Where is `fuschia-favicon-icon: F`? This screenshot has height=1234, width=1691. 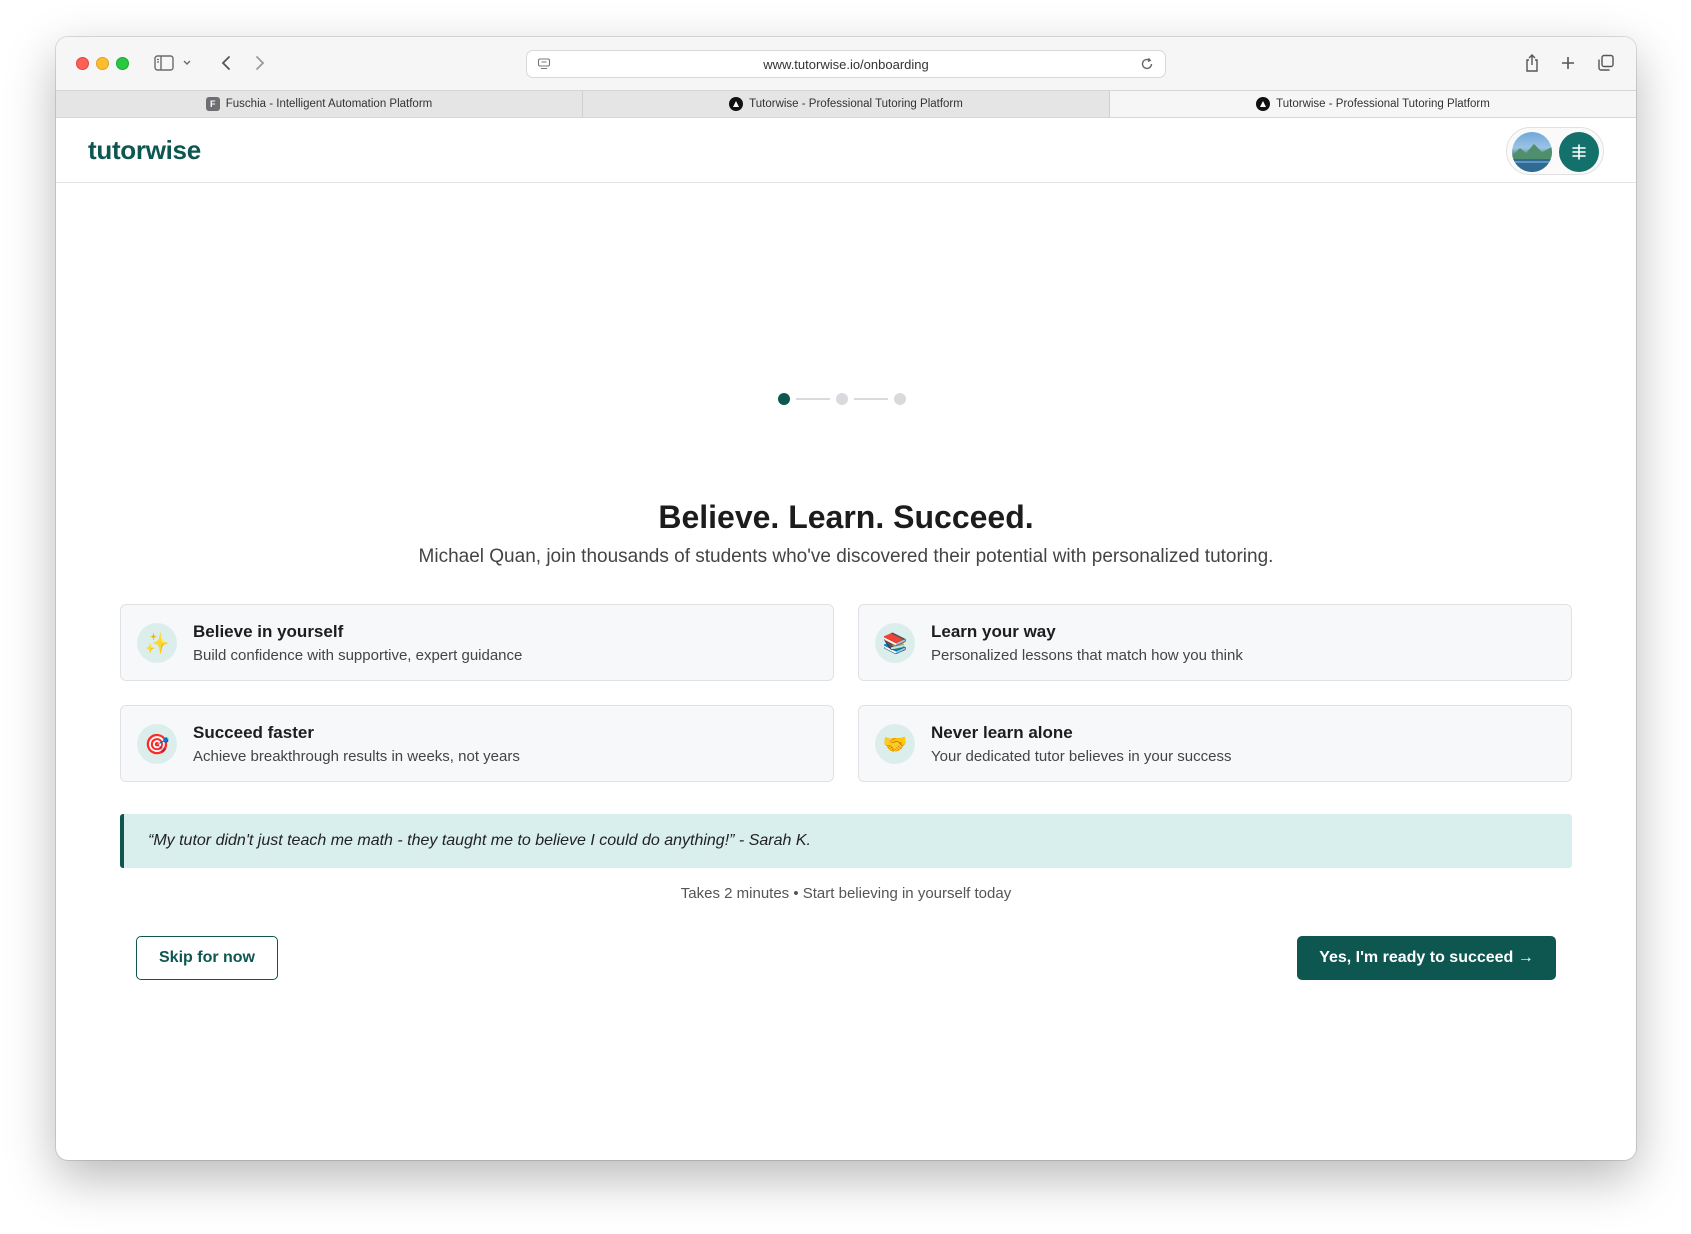 fuschia-favicon-icon: F is located at coordinates (212, 104).